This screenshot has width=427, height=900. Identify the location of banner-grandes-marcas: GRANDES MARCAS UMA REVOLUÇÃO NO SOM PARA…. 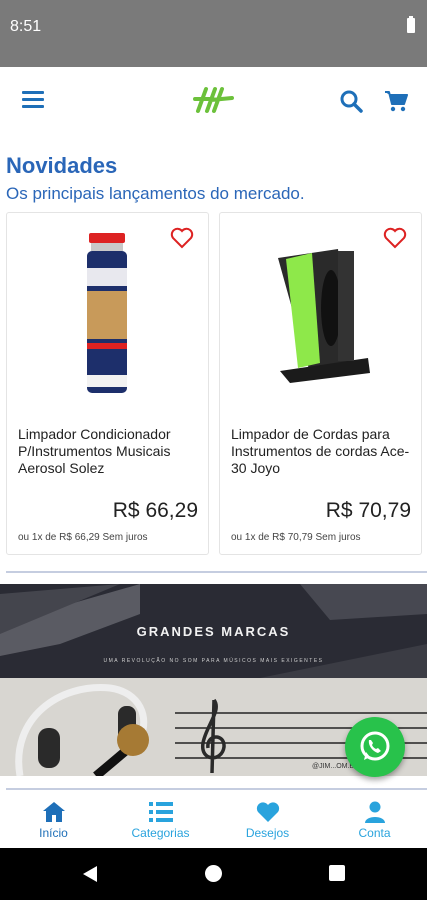
(213, 631).